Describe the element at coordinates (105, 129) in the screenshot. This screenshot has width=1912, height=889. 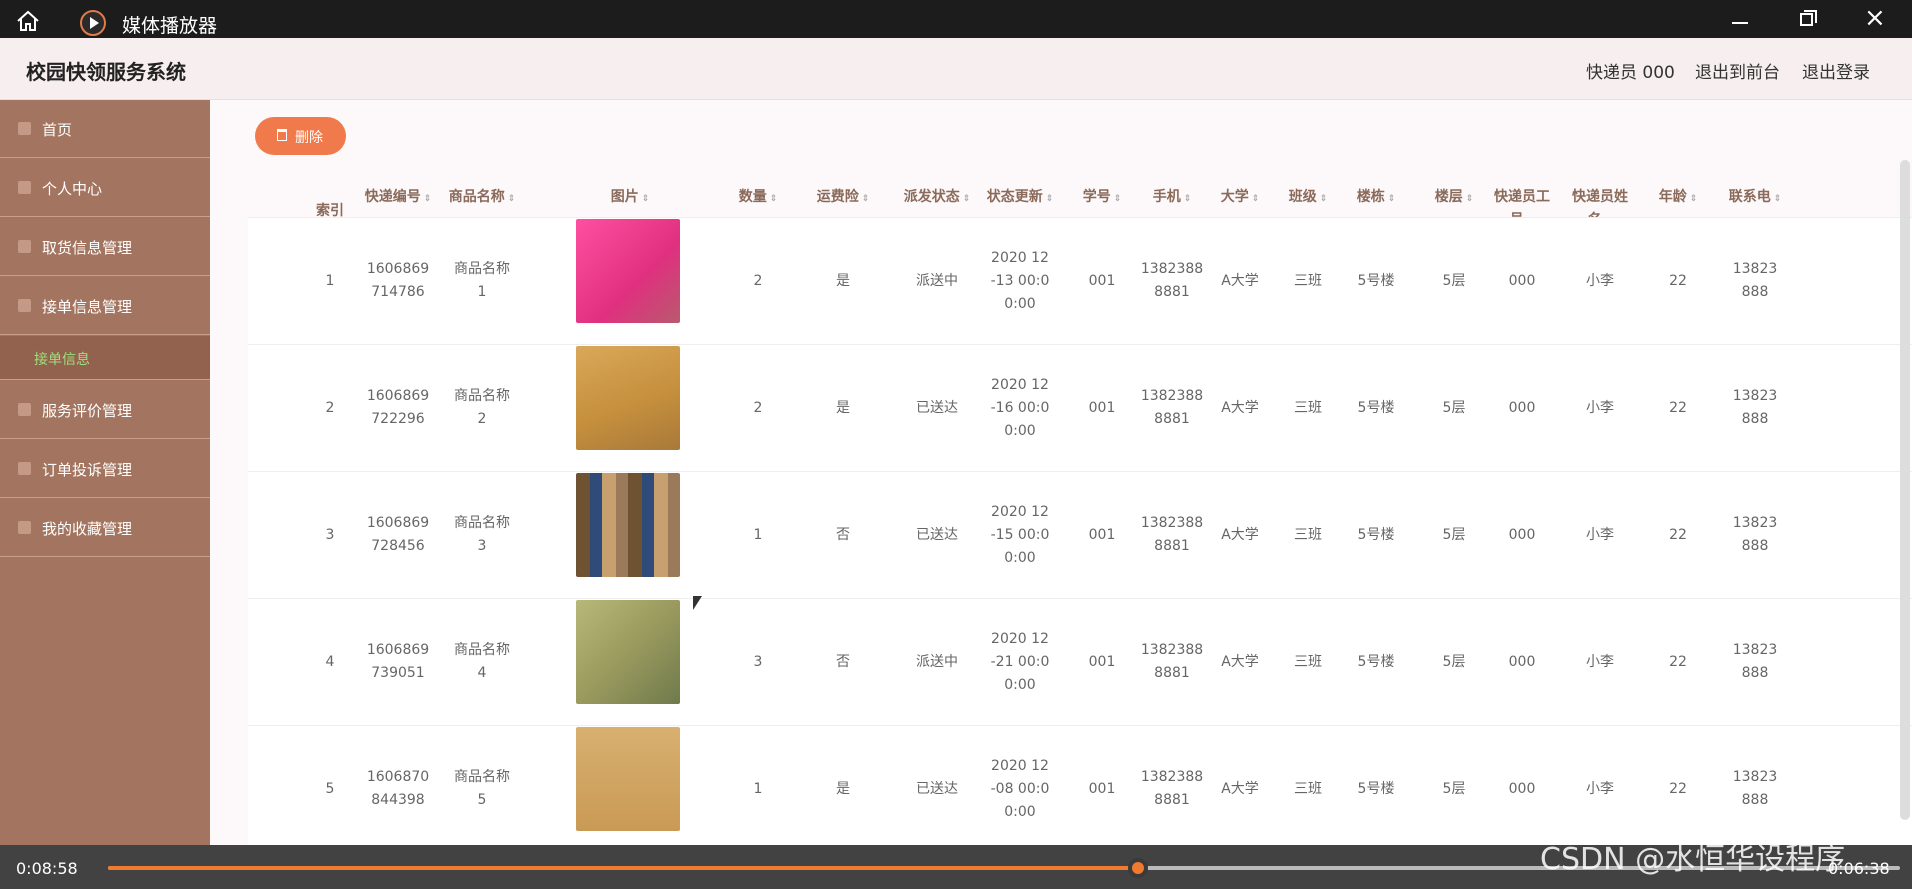
I see `sidebar-item-home: 首页` at that location.